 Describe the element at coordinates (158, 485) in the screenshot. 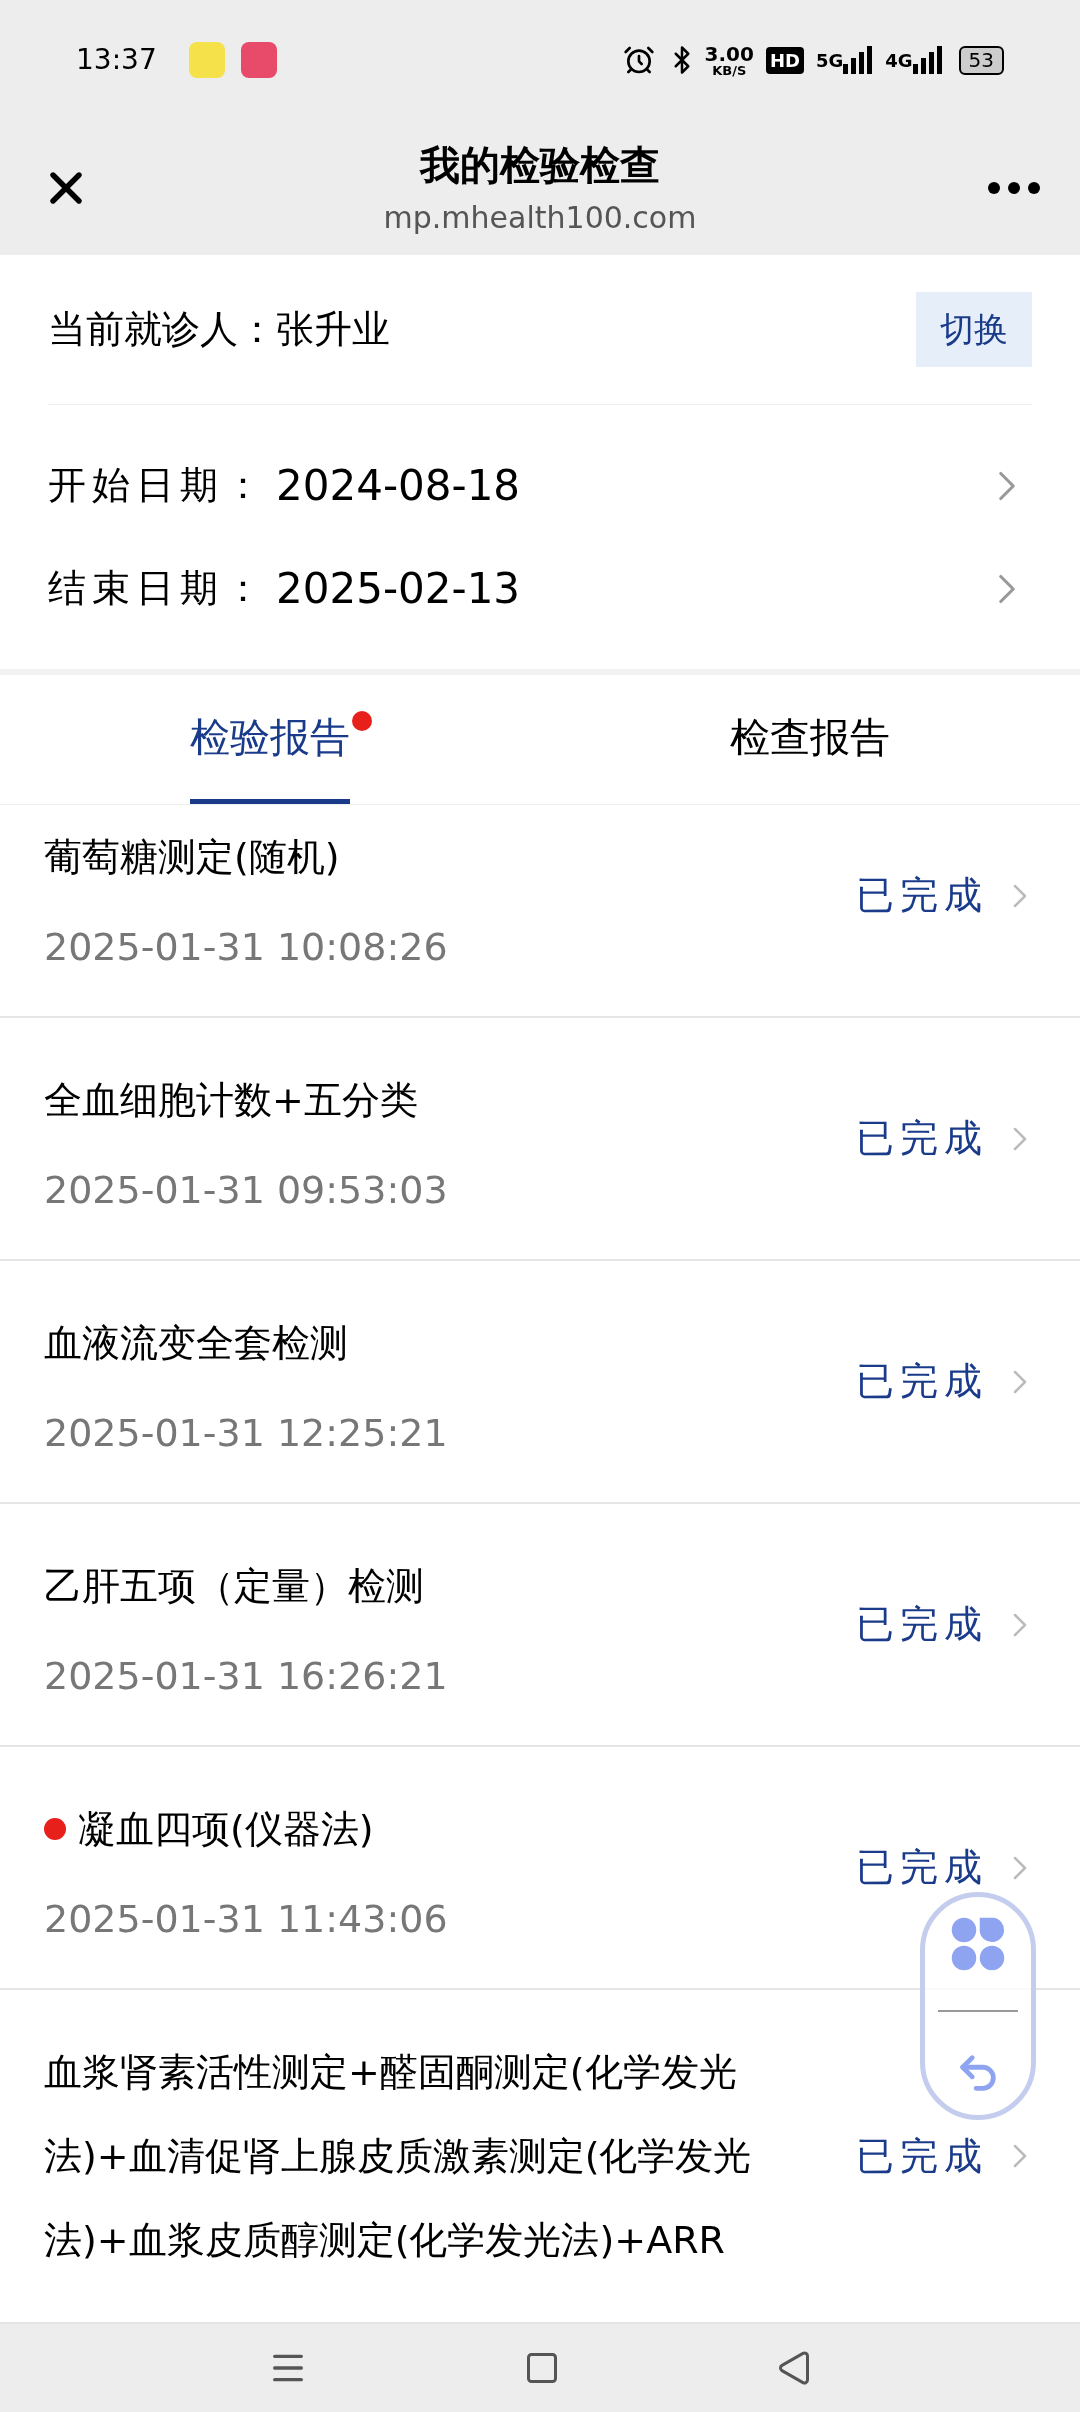

I see `date-label: 开始日期：` at that location.